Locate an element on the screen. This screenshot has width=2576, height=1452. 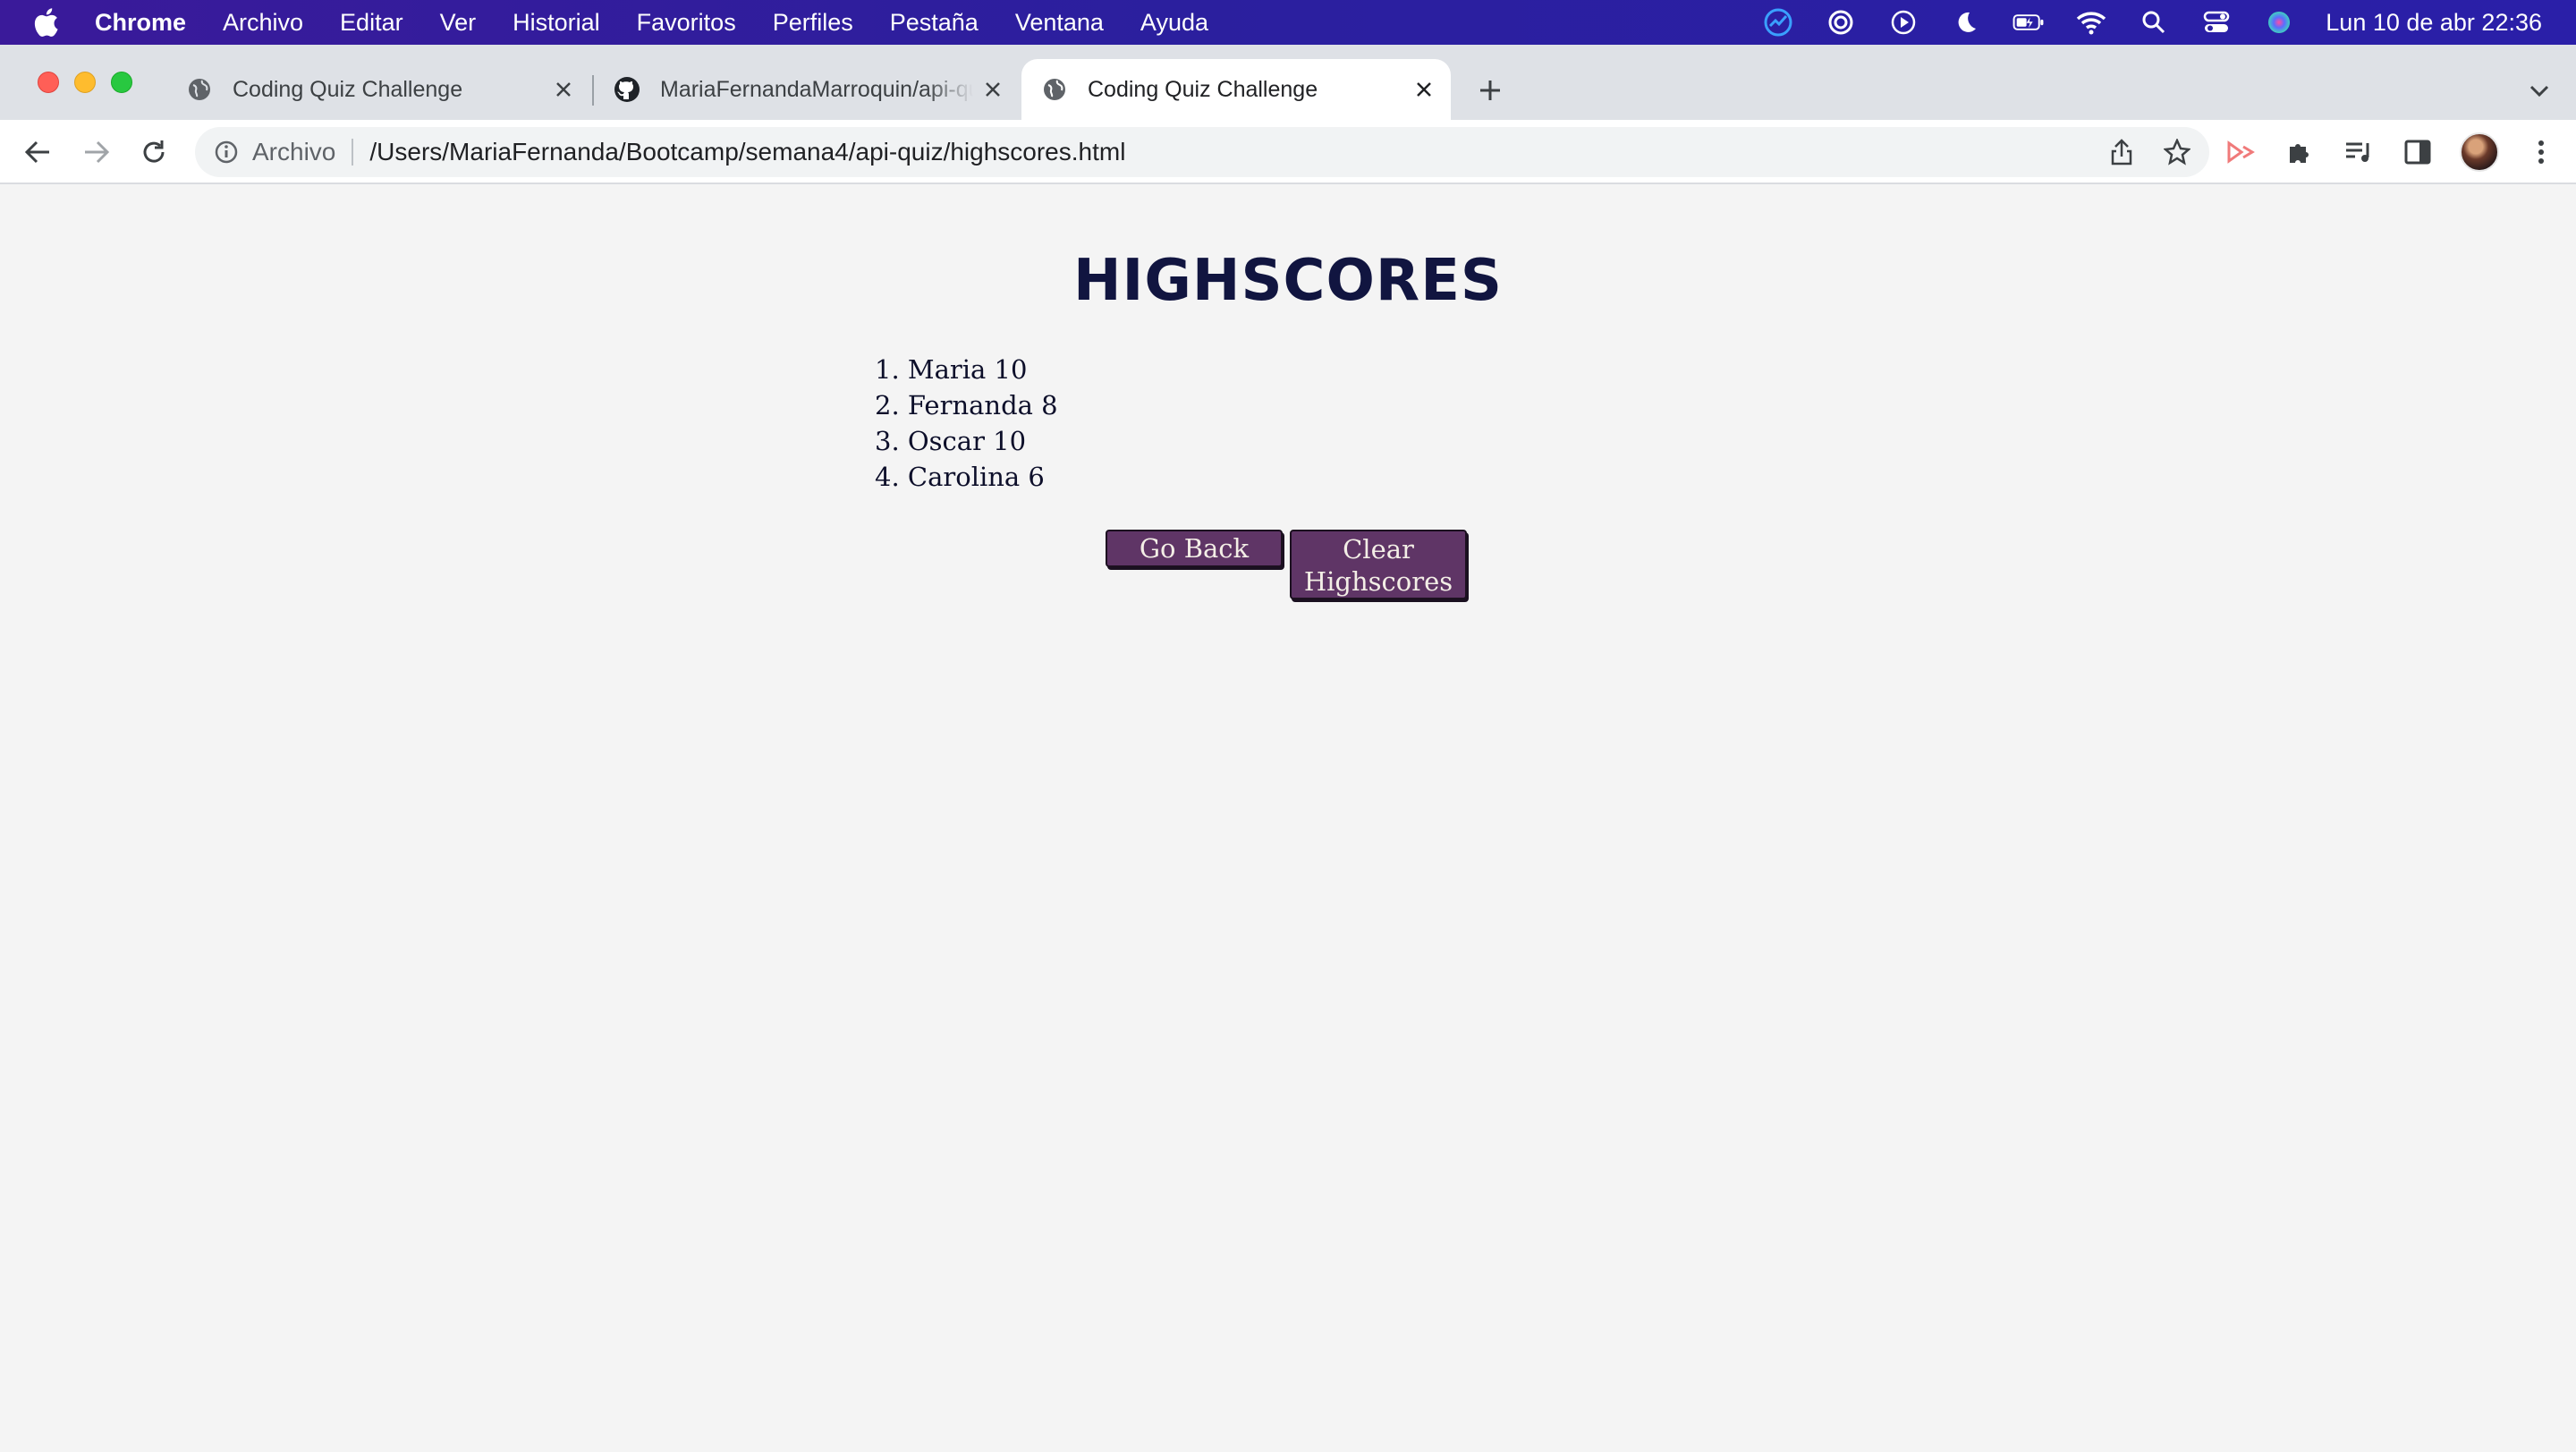
url-scheme-label: Archivo is located at coordinates (294, 152).